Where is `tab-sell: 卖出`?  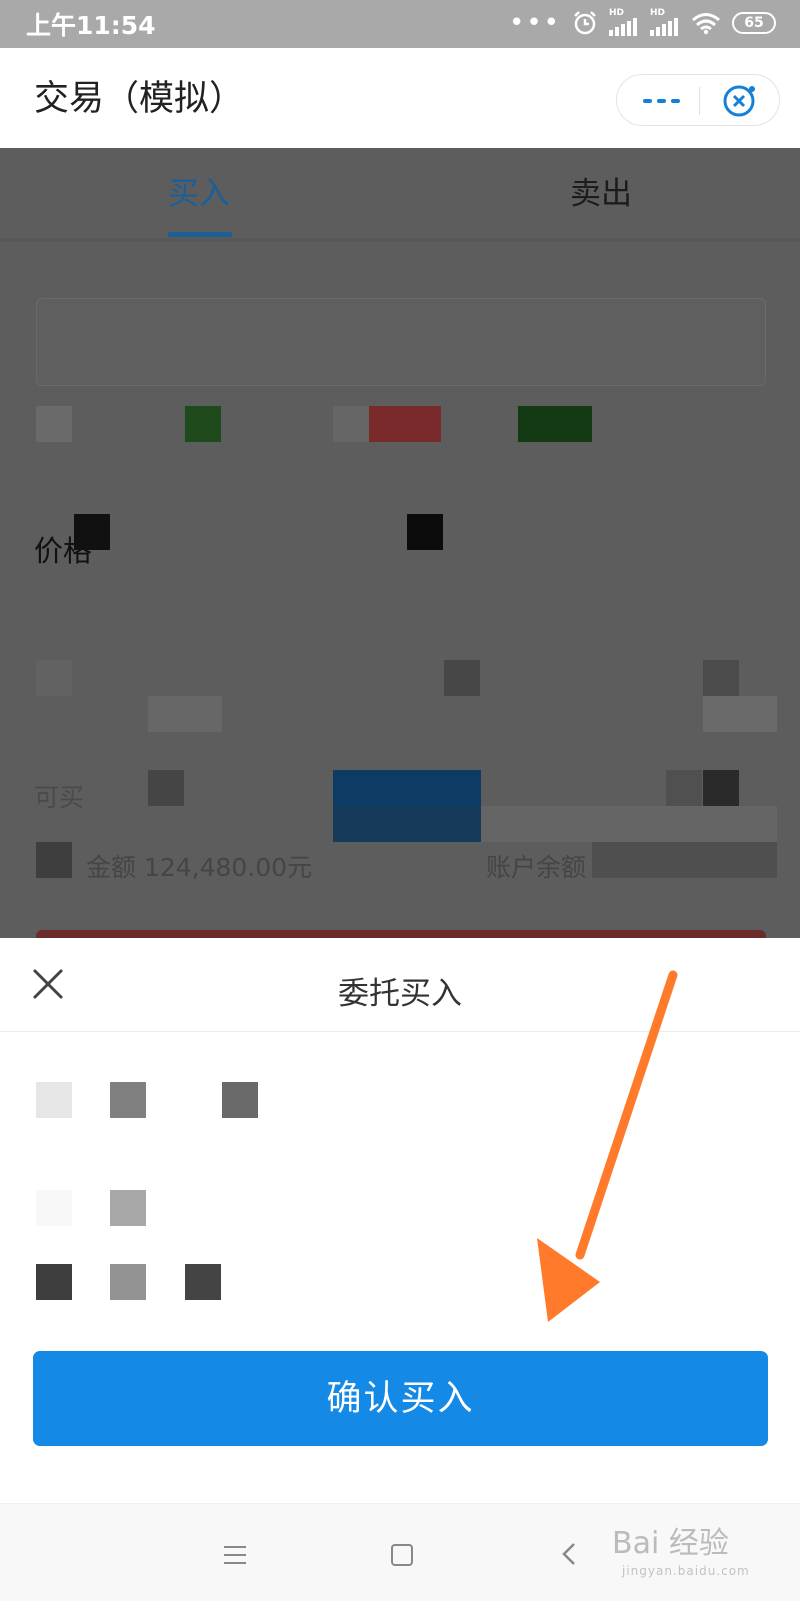
tab-sell: 卖出 is located at coordinates (601, 190).